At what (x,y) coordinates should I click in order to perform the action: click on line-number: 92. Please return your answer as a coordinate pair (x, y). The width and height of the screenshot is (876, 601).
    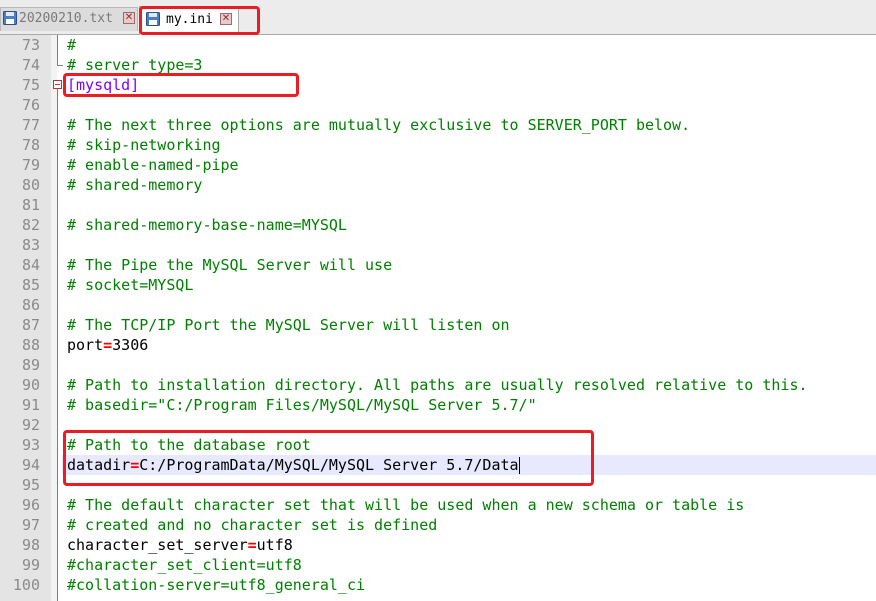
    Looking at the image, I should click on (30, 425).